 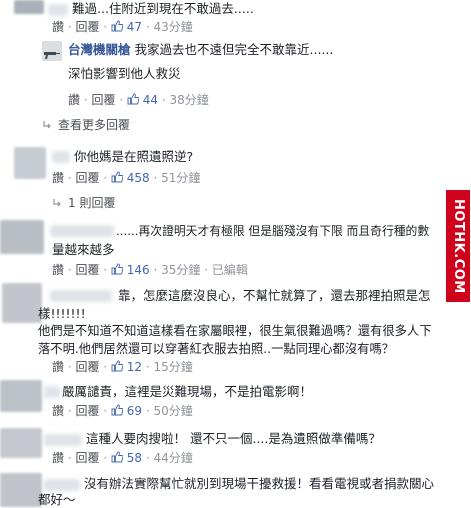 What do you see at coordinates (138, 270) in the screenshot?
I see `like-count-value: 146` at bounding box center [138, 270].